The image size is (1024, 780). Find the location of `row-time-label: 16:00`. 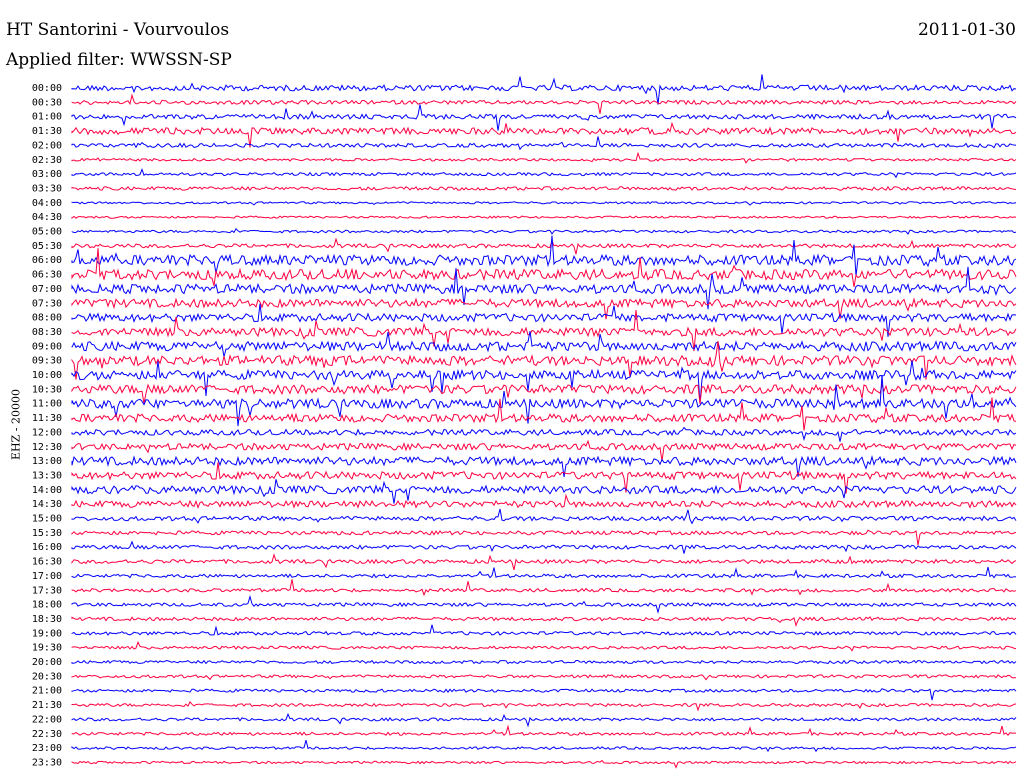

row-time-label: 16:00 is located at coordinates (47, 547).